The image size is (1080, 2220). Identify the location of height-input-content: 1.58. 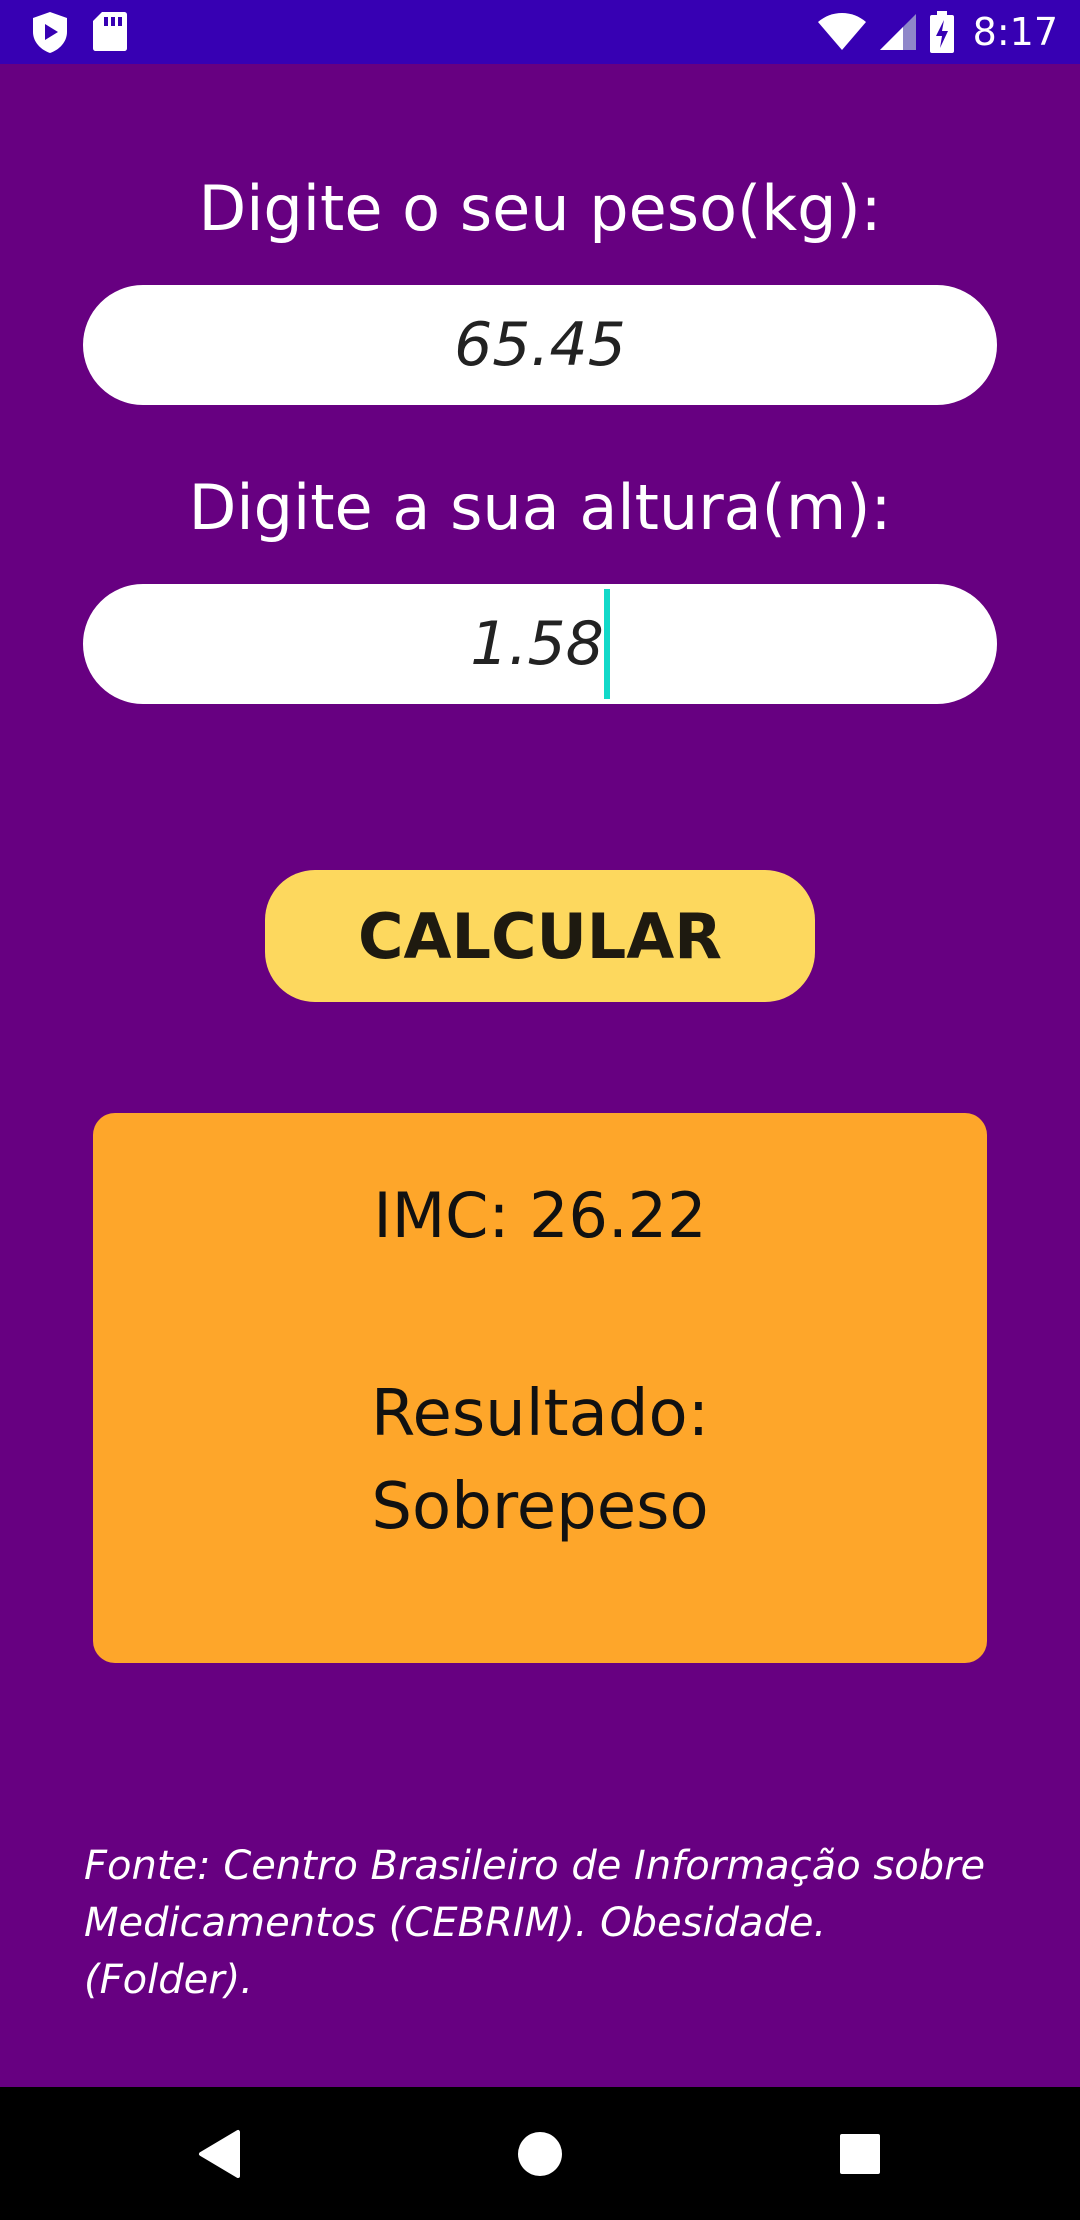
(540, 644).